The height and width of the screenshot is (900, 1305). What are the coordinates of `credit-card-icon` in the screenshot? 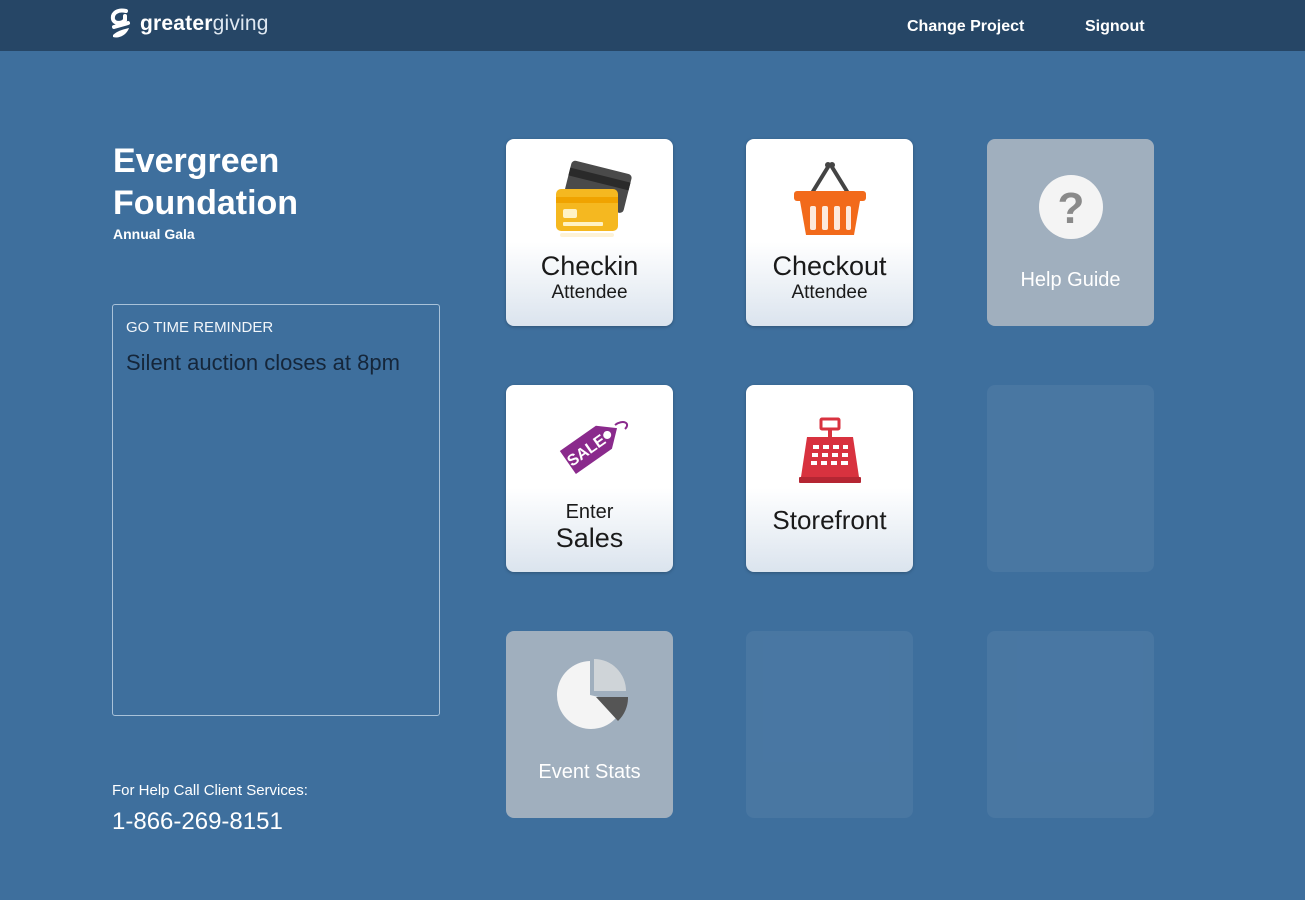 It's located at (593, 198).